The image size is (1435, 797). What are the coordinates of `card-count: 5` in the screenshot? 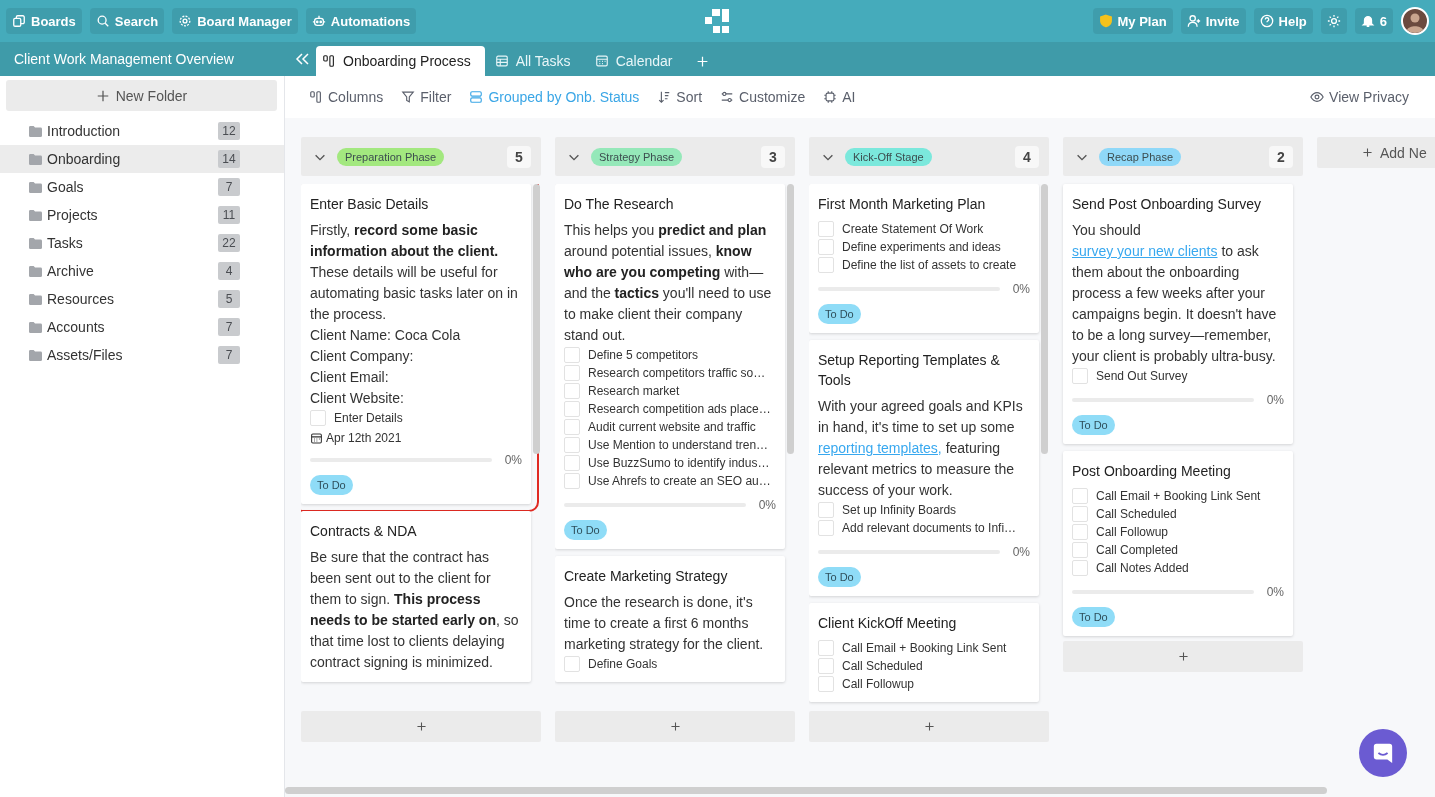 It's located at (519, 156).